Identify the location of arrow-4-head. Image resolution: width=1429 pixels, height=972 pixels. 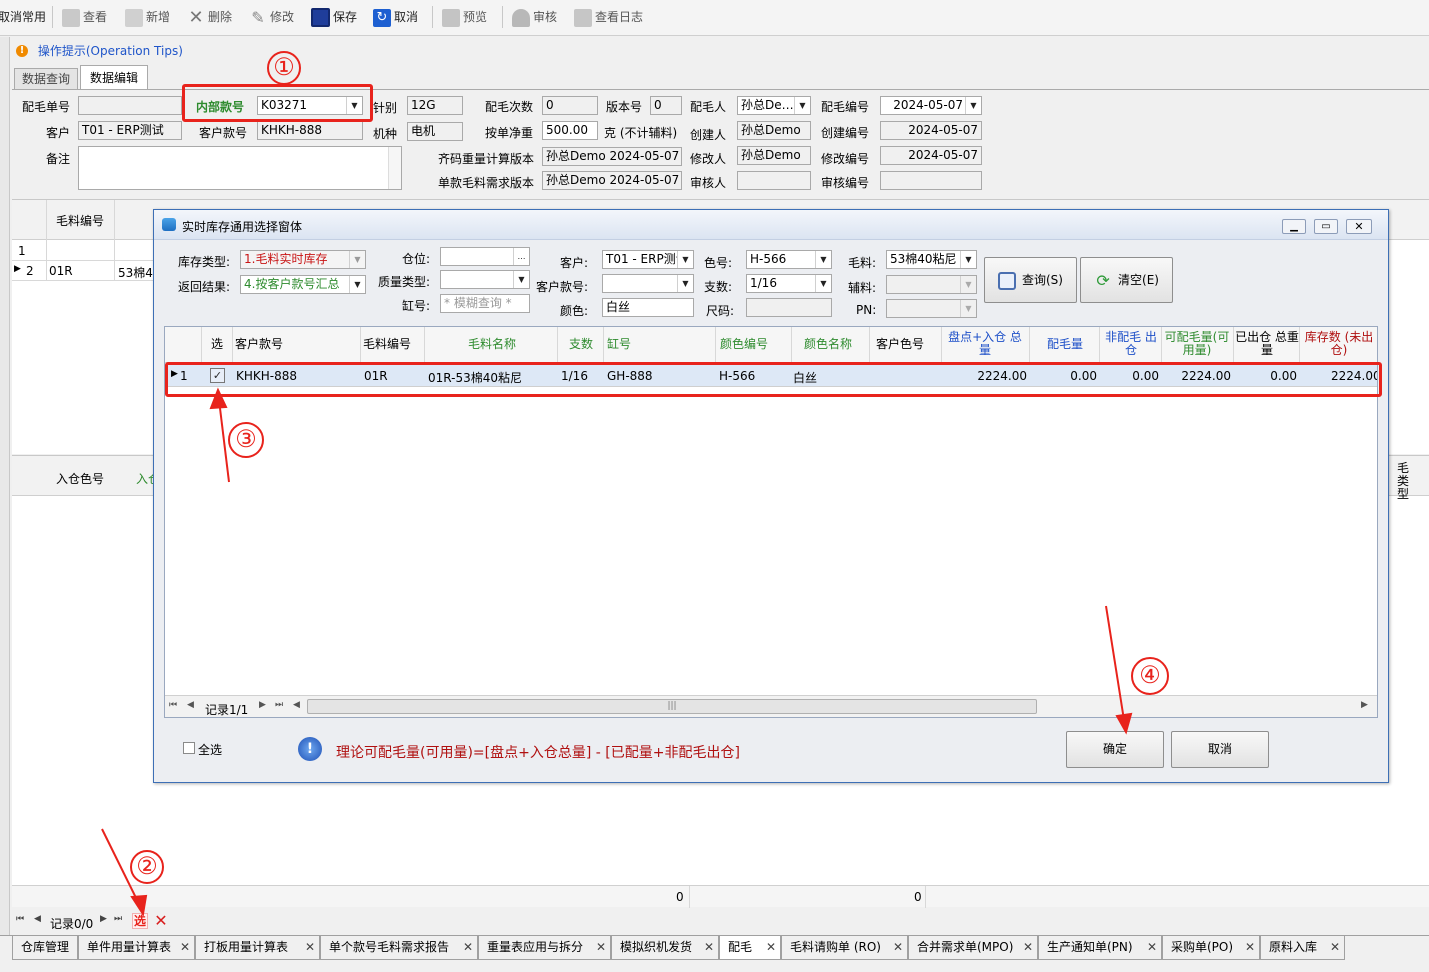
(1124, 723).